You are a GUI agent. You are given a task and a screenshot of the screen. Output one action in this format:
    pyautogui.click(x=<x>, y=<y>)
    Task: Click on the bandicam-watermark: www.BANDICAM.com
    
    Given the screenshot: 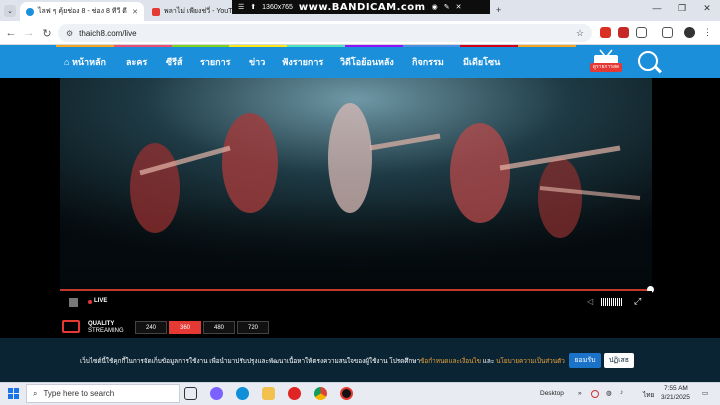 What is the action you would take?
    pyautogui.click(x=362, y=7)
    